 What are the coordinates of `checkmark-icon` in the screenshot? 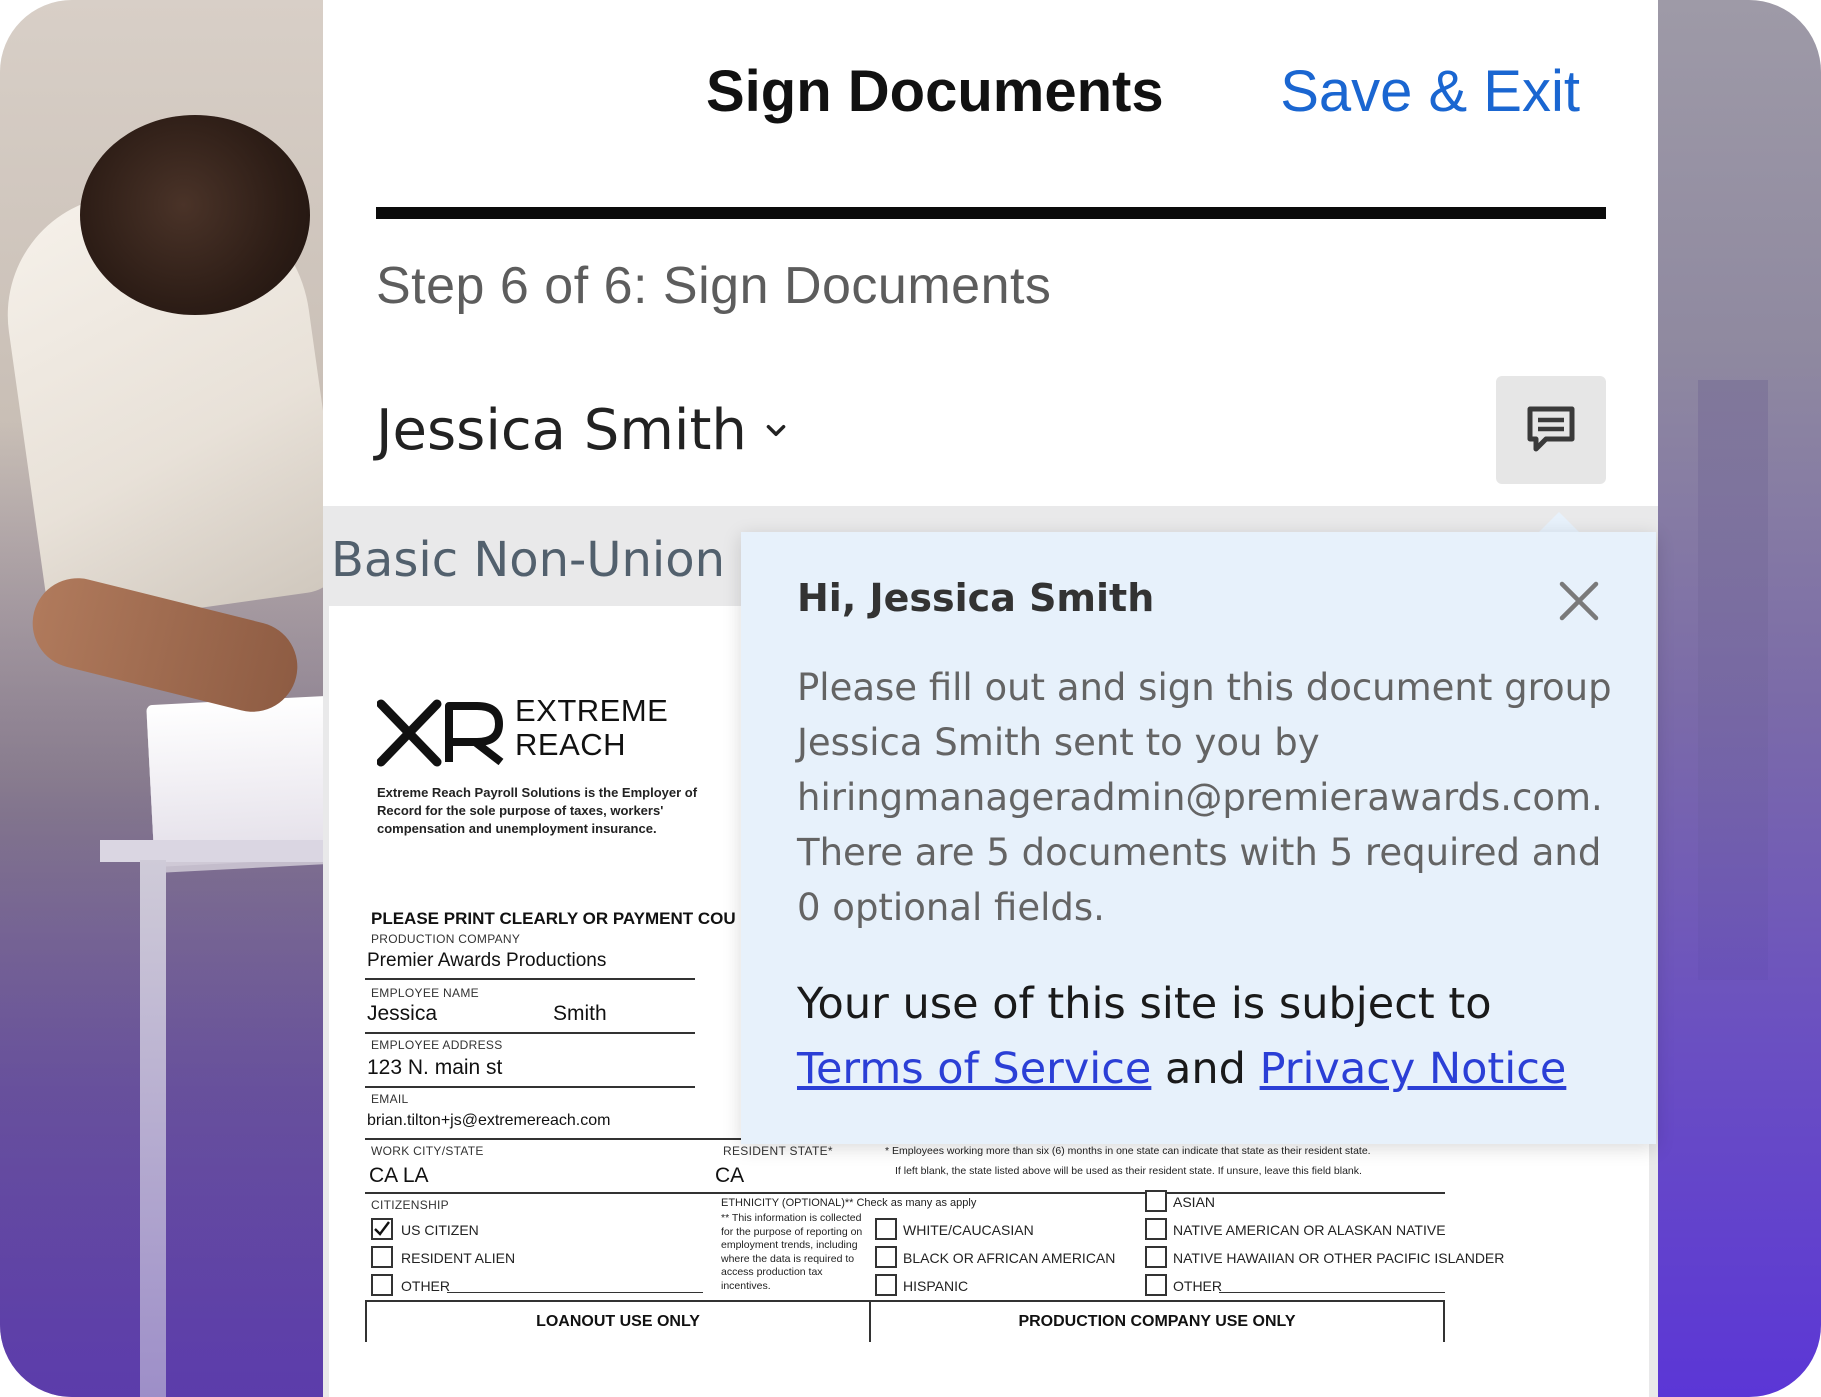 It's located at (382, 1228).